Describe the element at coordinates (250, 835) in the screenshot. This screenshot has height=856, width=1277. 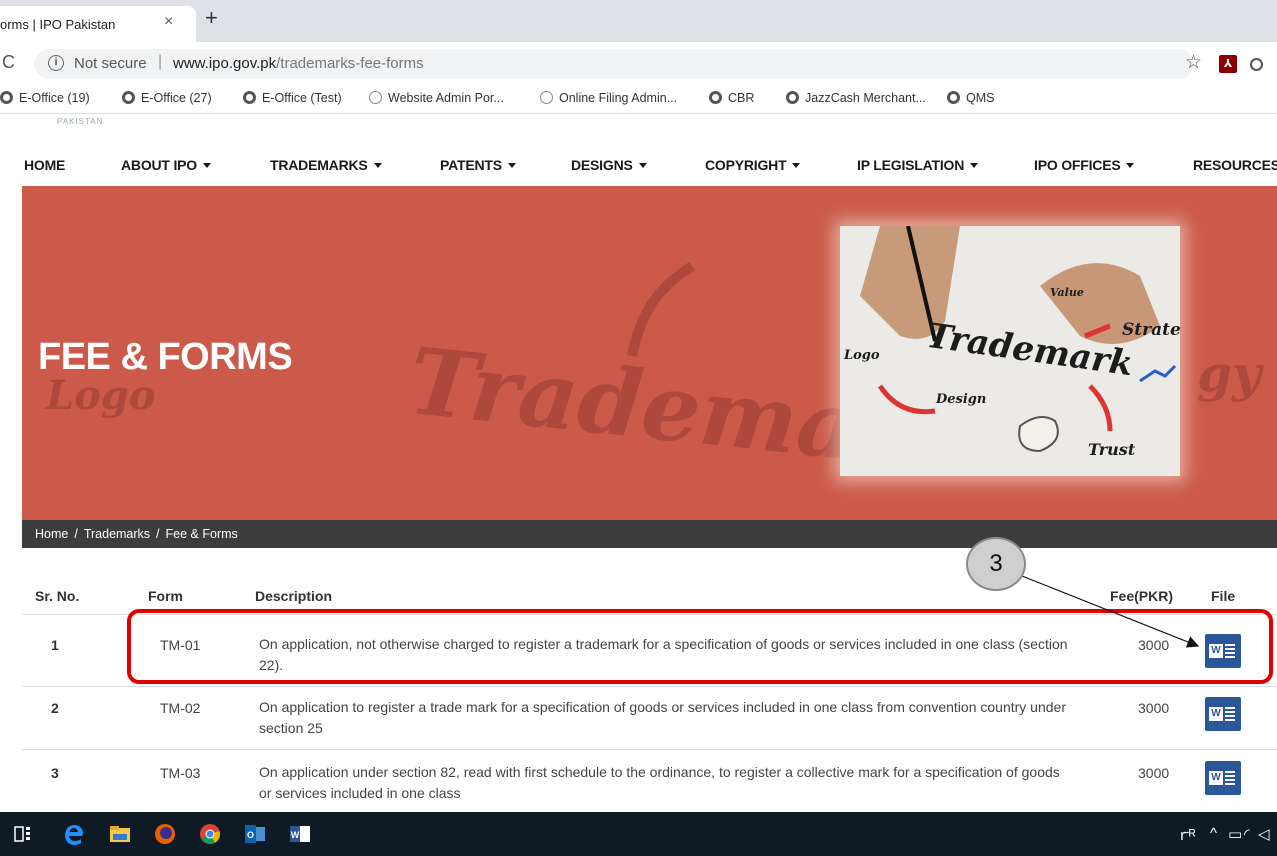
I see `svg-text: O` at that location.